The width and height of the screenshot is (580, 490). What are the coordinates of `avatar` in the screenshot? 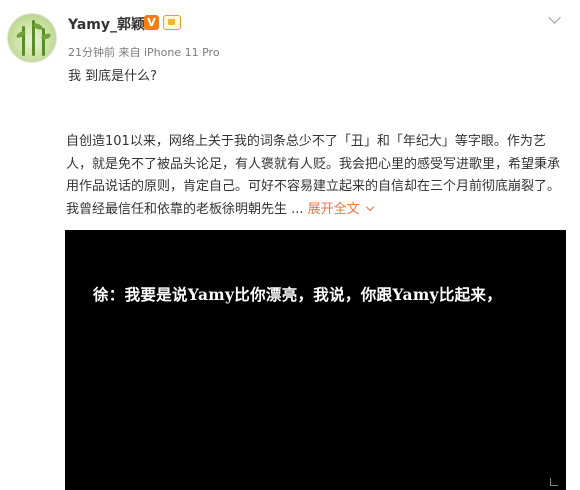 It's located at (32, 38).